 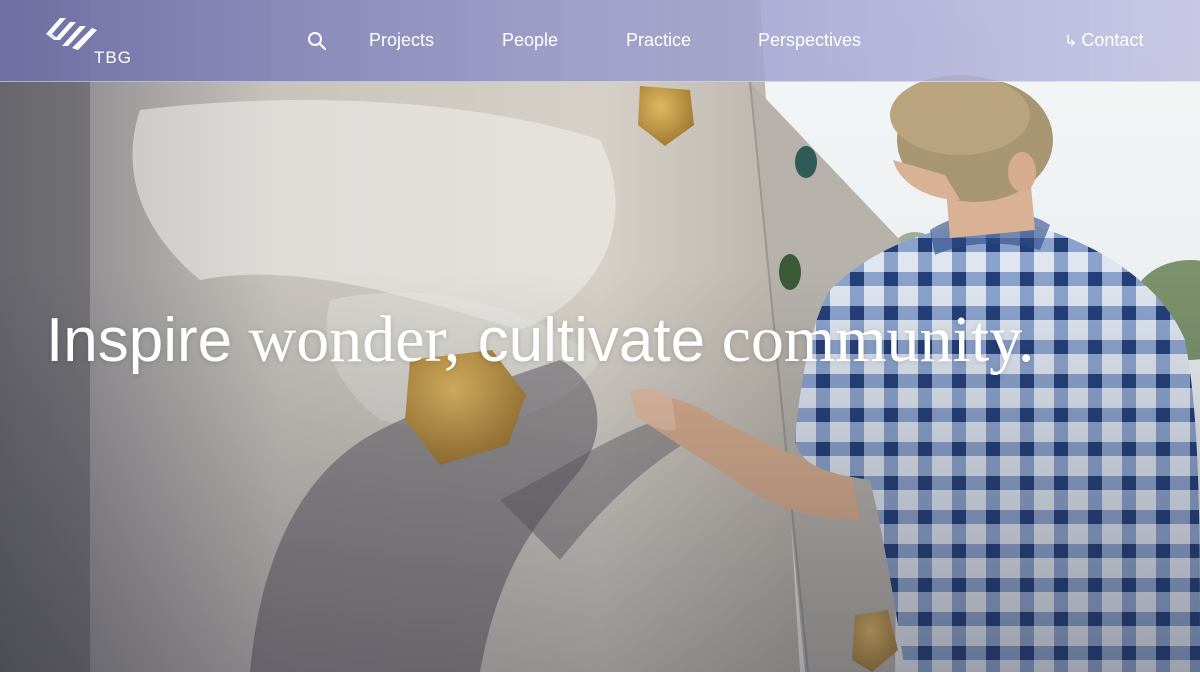 What do you see at coordinates (583, 340) in the screenshot?
I see `headline-cultivate: cultivate` at bounding box center [583, 340].